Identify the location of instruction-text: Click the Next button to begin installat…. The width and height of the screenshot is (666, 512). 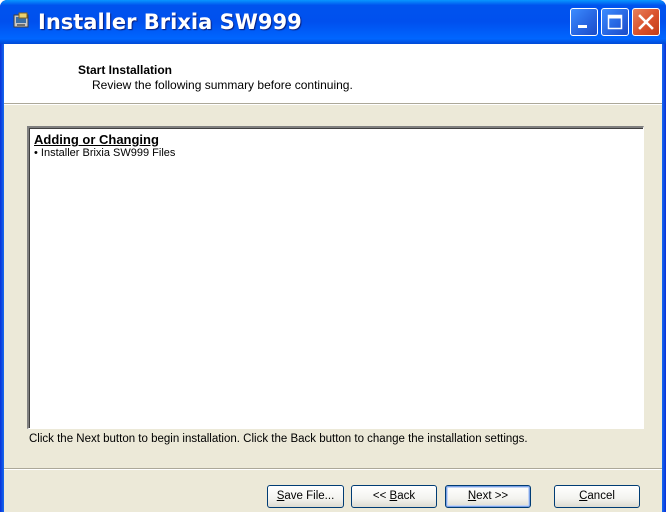
(278, 439).